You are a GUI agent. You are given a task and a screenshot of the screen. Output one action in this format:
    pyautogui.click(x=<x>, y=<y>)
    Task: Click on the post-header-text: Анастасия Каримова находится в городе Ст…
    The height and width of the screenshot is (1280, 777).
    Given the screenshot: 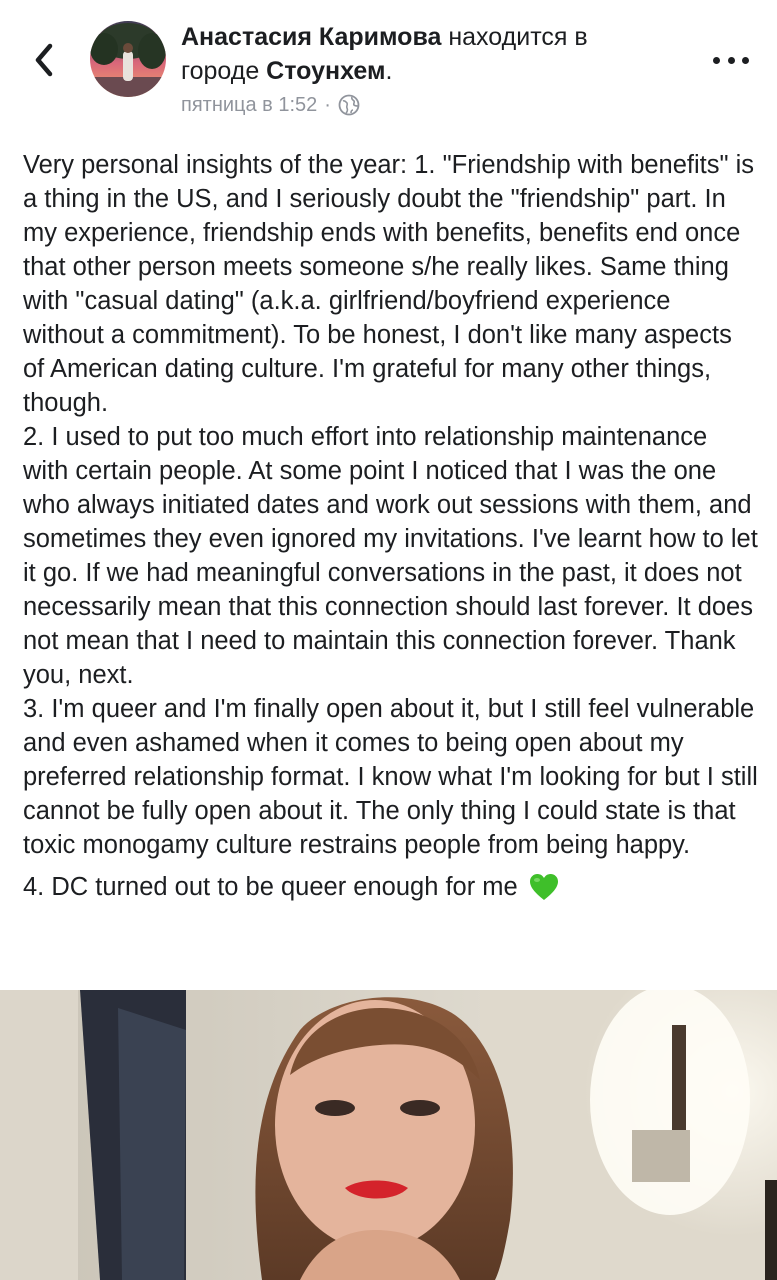 What is the action you would take?
    pyautogui.click(x=421, y=69)
    